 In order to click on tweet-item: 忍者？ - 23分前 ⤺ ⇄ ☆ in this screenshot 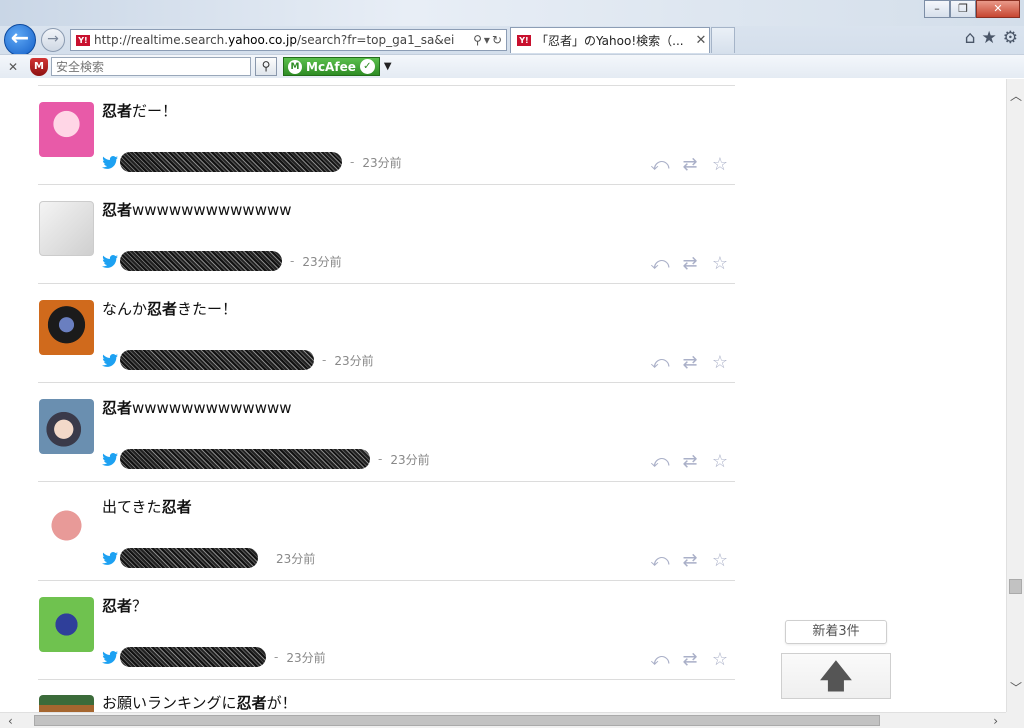, I will do `click(386, 630)`.